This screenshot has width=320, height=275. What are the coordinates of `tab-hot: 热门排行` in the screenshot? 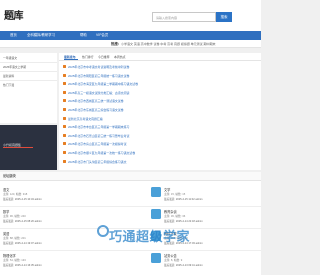 It's located at (88, 57).